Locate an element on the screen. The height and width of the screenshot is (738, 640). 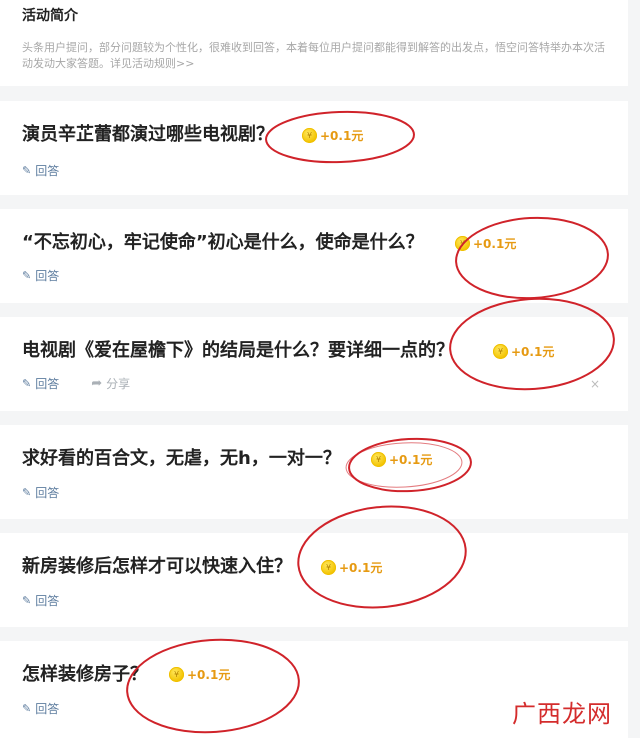
question-title: 新房装修后怎样才可以快速入住？ is located at coordinates (157, 567).